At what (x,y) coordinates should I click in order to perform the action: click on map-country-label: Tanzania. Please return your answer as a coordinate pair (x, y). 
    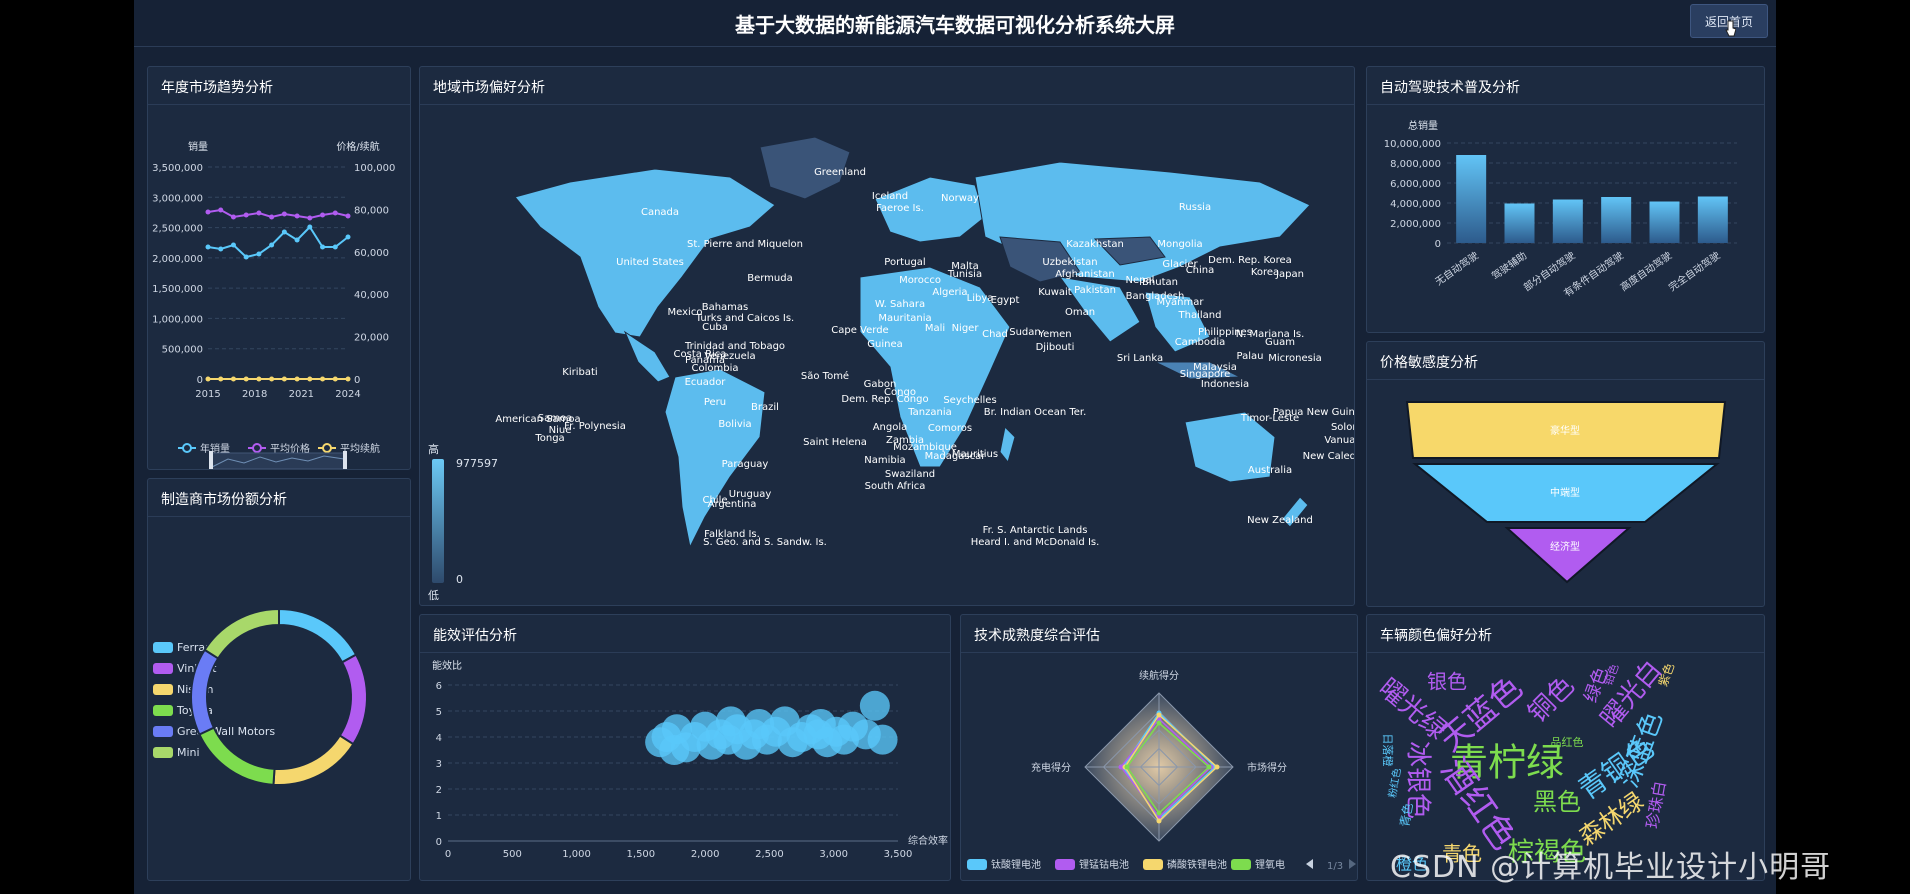
    Looking at the image, I should click on (929, 412).